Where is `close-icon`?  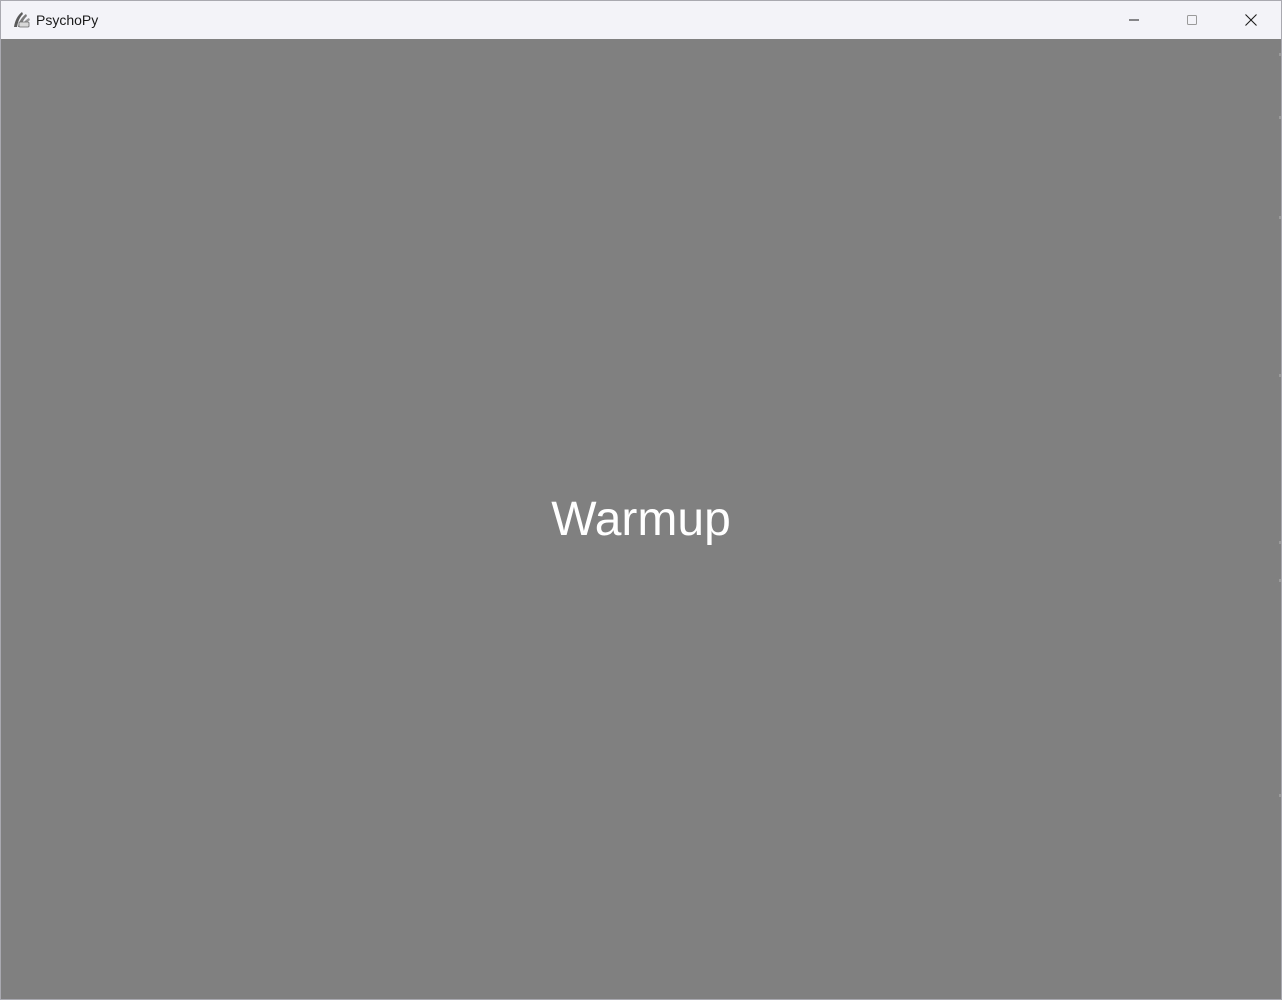 close-icon is located at coordinates (1251, 20).